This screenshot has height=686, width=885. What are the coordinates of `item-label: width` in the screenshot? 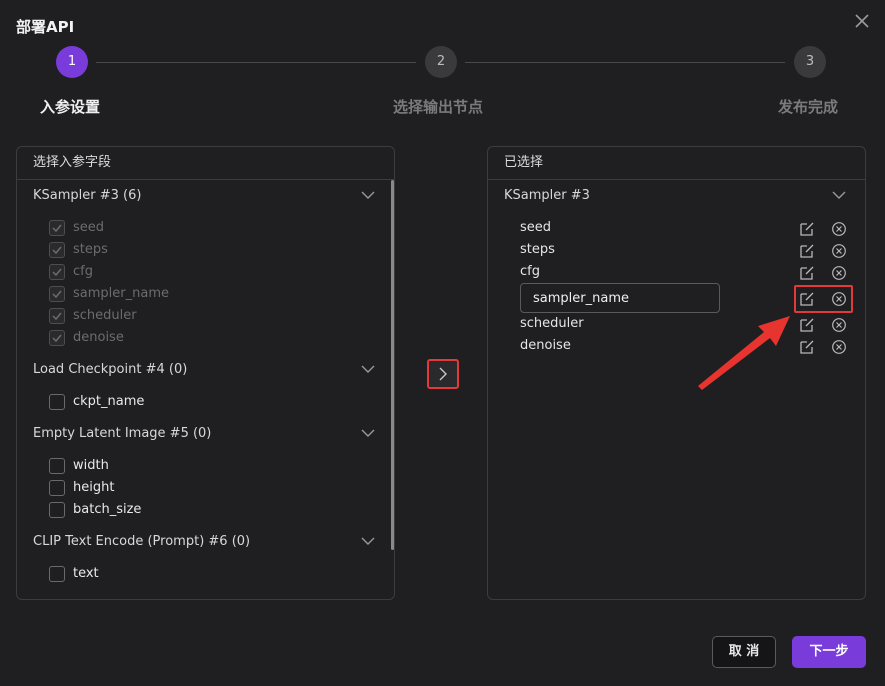 It's located at (91, 465).